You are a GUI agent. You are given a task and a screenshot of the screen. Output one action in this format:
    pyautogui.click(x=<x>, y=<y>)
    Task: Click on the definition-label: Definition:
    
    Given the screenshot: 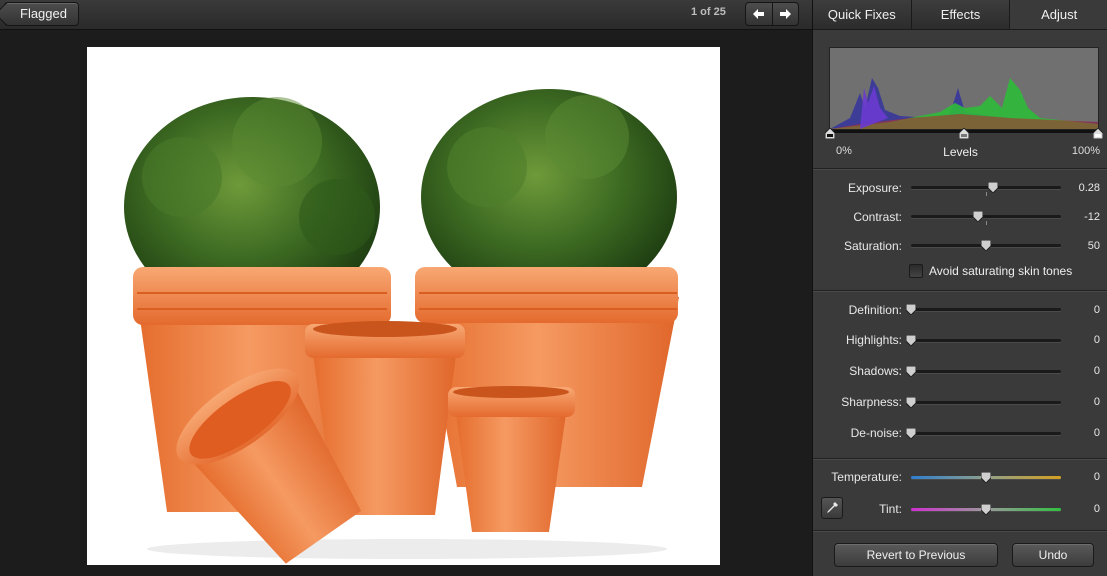 What is the action you would take?
    pyautogui.click(x=875, y=310)
    